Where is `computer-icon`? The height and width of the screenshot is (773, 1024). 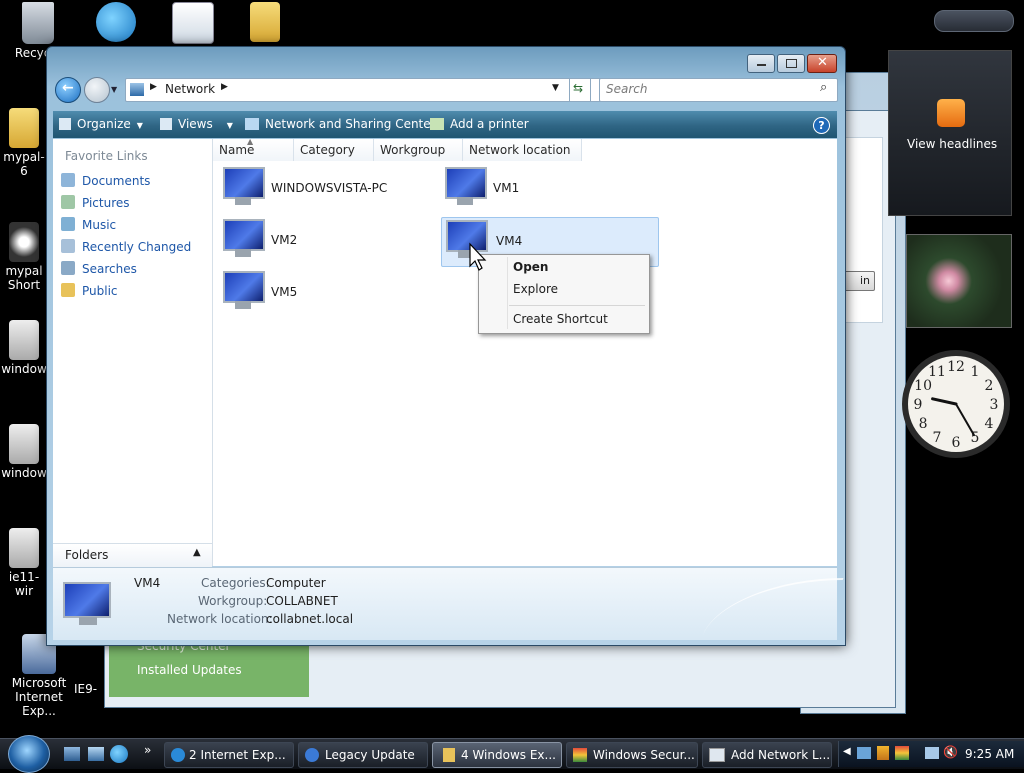
computer-icon is located at coordinates (243, 291).